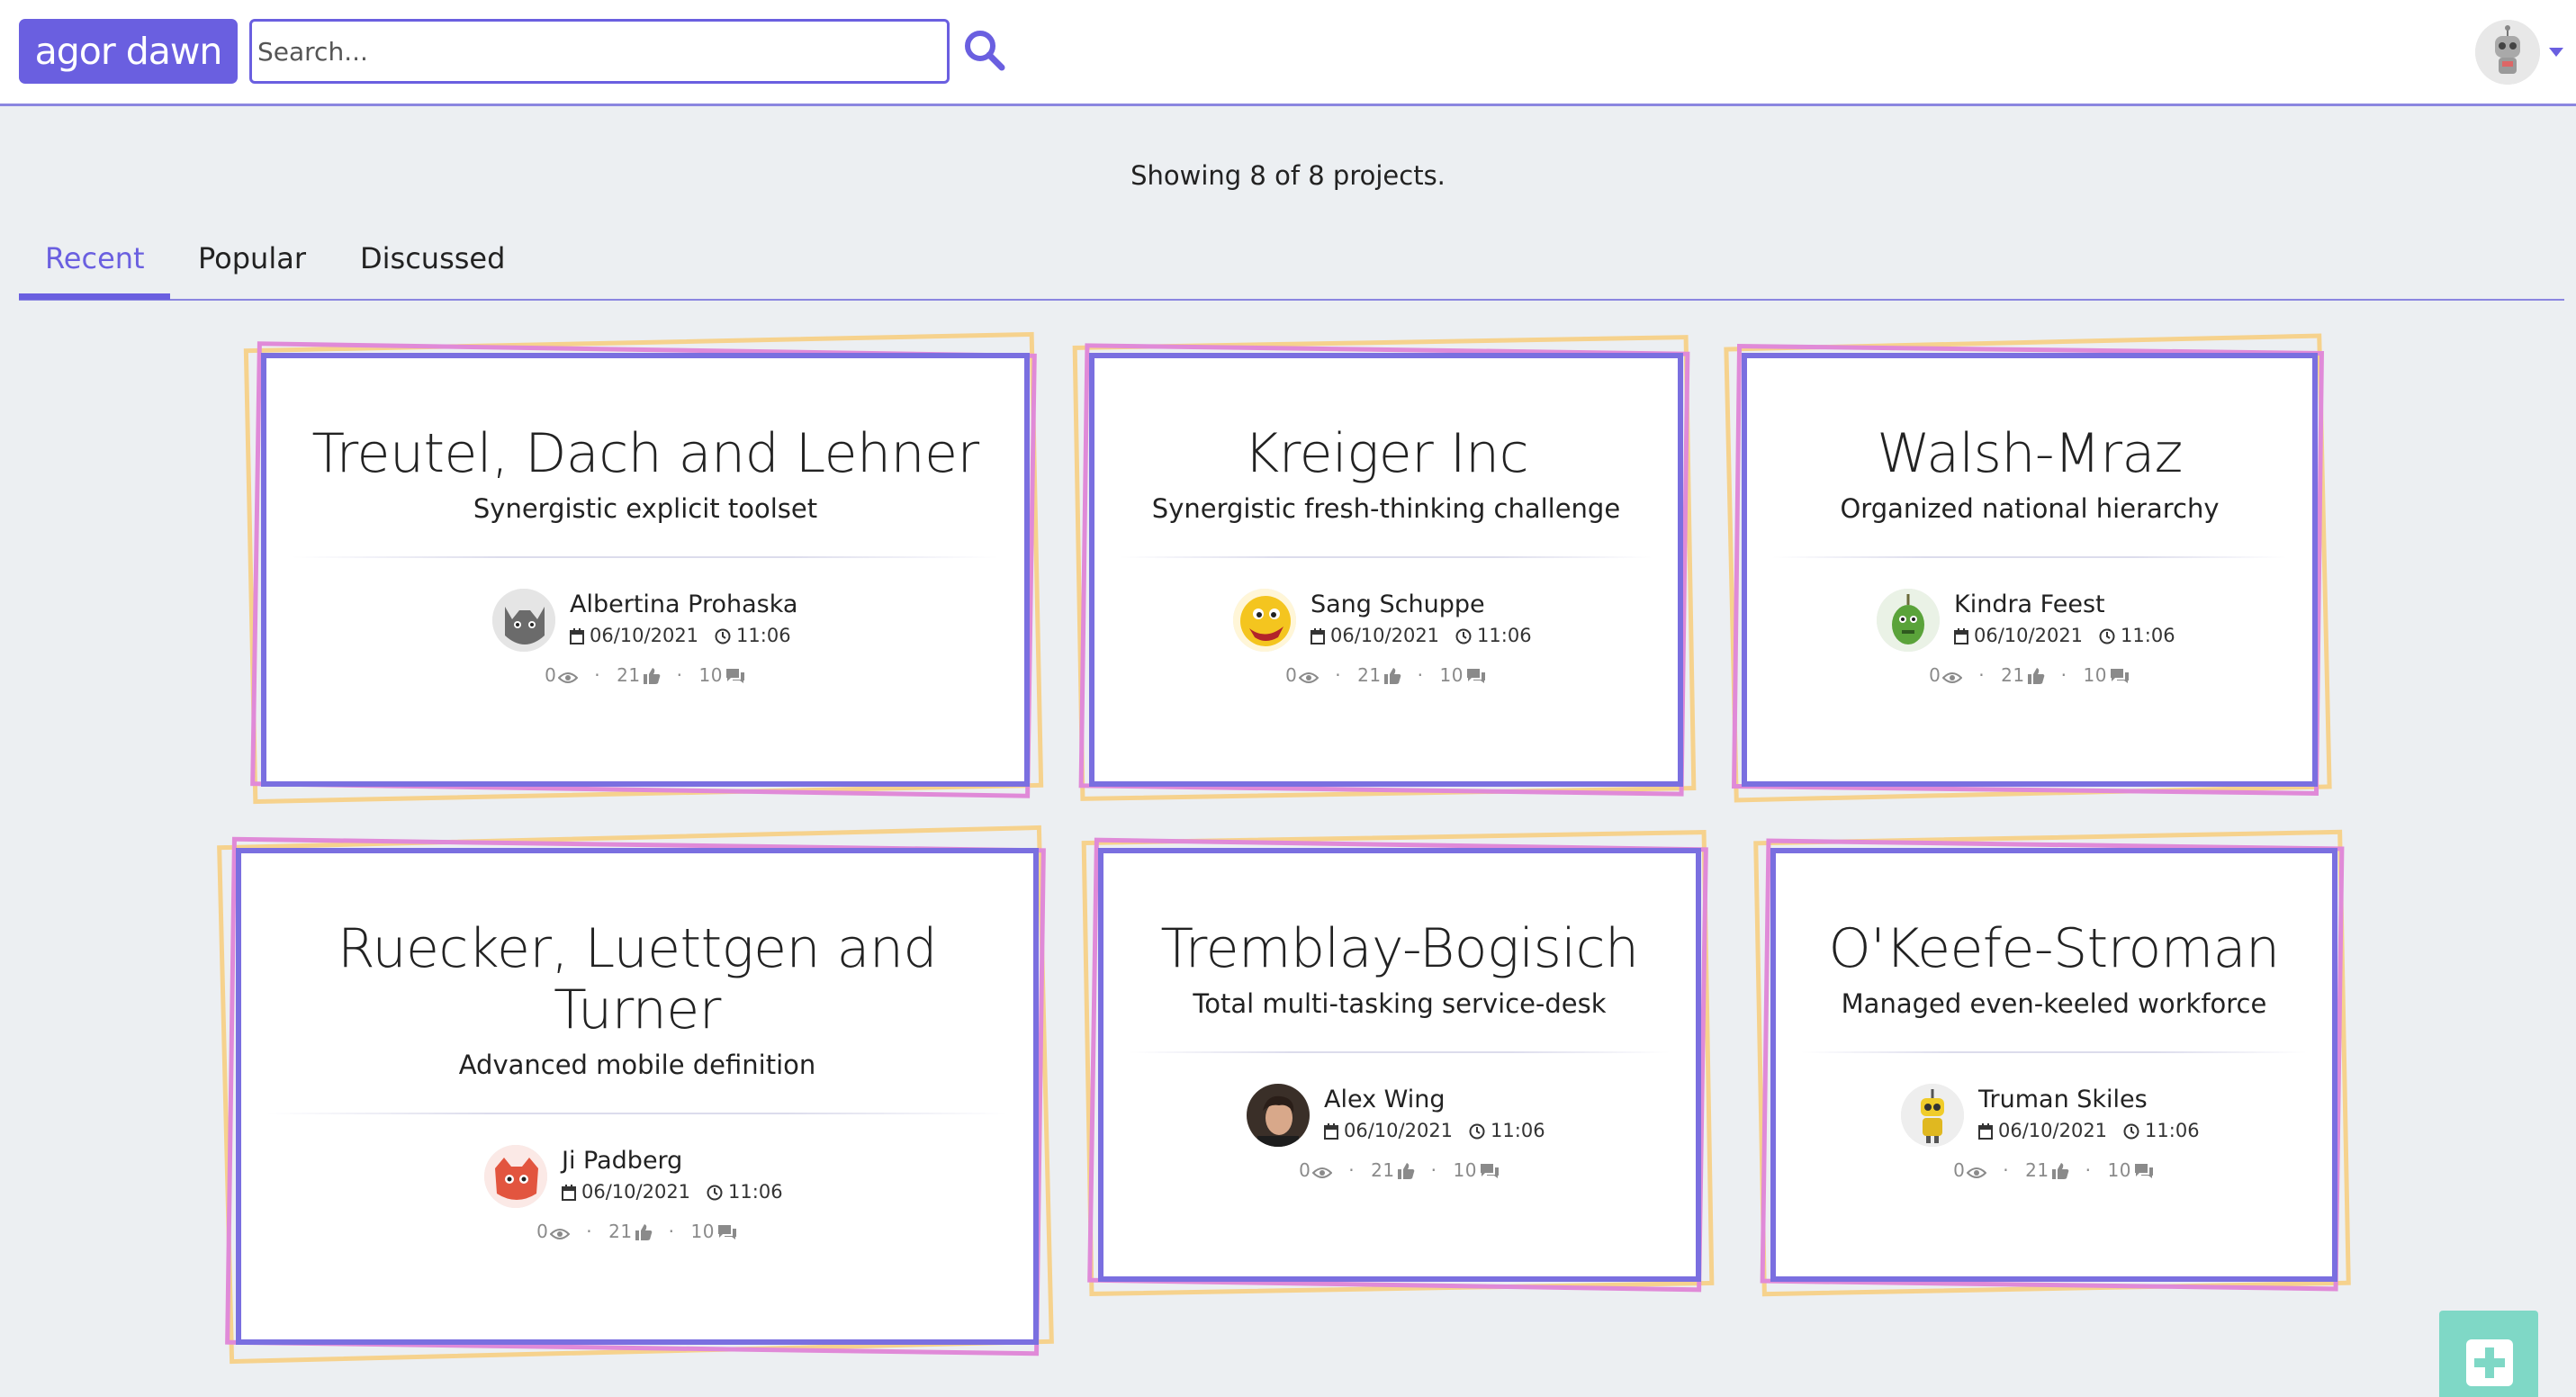  Describe the element at coordinates (94, 296) in the screenshot. I see `active-tab-underline` at that location.